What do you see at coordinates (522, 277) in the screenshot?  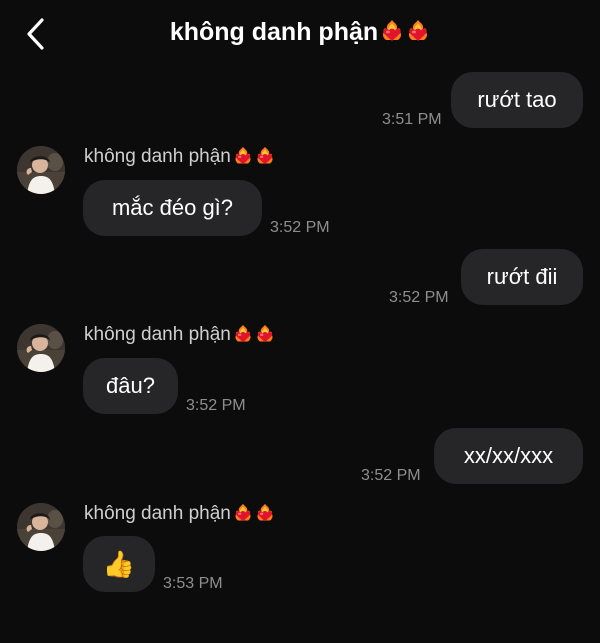 I see `message-bubble-outgoing: rướt đii` at bounding box center [522, 277].